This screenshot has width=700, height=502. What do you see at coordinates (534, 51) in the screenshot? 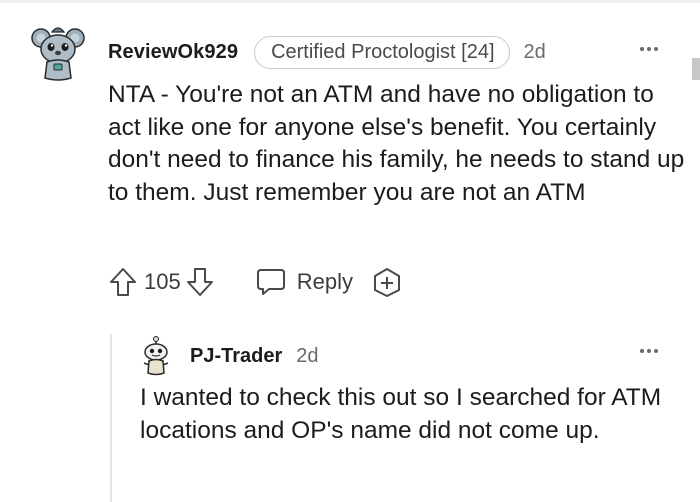
I see `comment-age: 2d` at bounding box center [534, 51].